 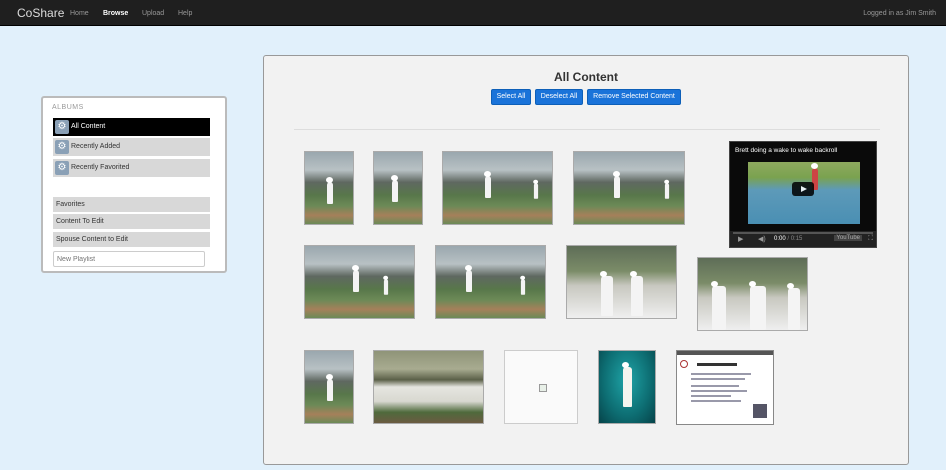 What do you see at coordinates (740, 239) in the screenshot?
I see `play-button-icon: ▶` at bounding box center [740, 239].